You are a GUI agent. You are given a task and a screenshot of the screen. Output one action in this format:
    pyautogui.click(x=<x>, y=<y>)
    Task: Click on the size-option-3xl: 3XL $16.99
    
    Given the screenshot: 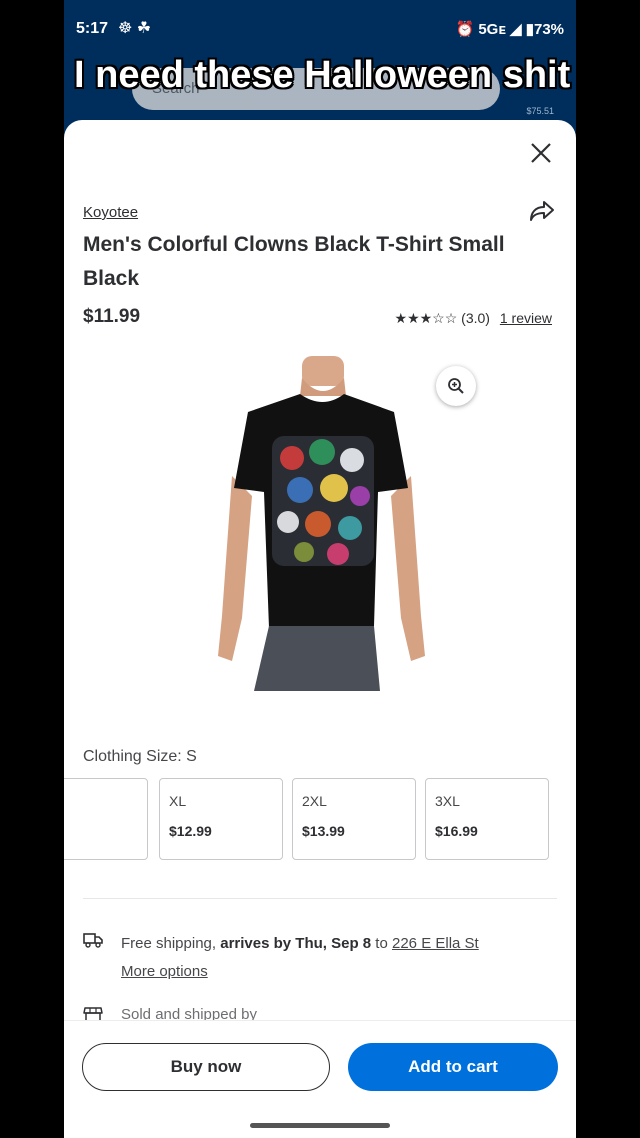 What is the action you would take?
    pyautogui.click(x=487, y=819)
    